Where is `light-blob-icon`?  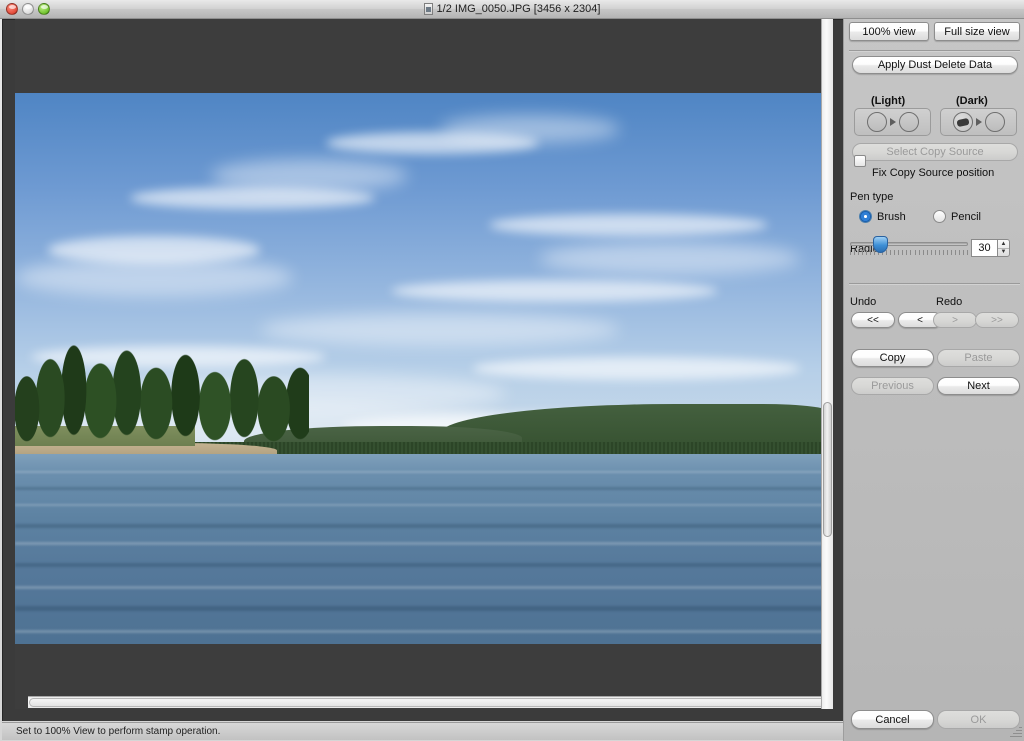
light-blob-icon is located at coordinates (876, 122).